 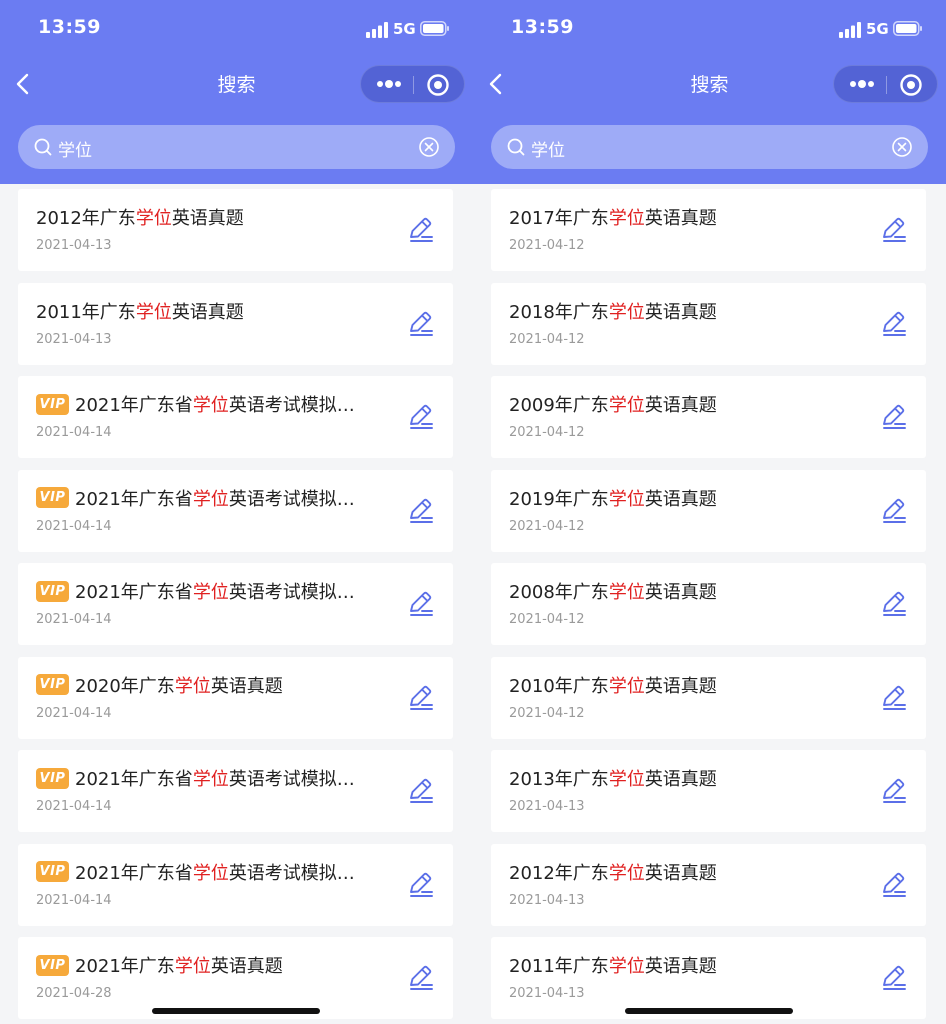 What do you see at coordinates (125, 966) in the screenshot?
I see `title-text: 2021年广东` at bounding box center [125, 966].